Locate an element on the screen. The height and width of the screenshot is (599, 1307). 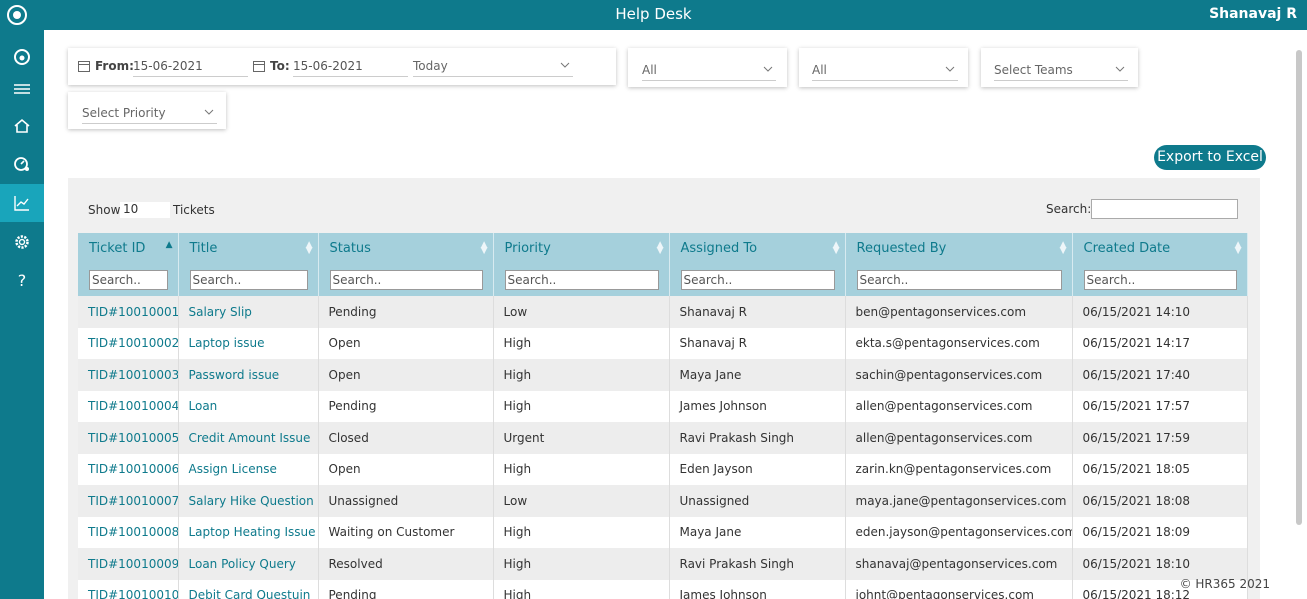
to-date-input: 15-06-2021 is located at coordinates (350, 68).